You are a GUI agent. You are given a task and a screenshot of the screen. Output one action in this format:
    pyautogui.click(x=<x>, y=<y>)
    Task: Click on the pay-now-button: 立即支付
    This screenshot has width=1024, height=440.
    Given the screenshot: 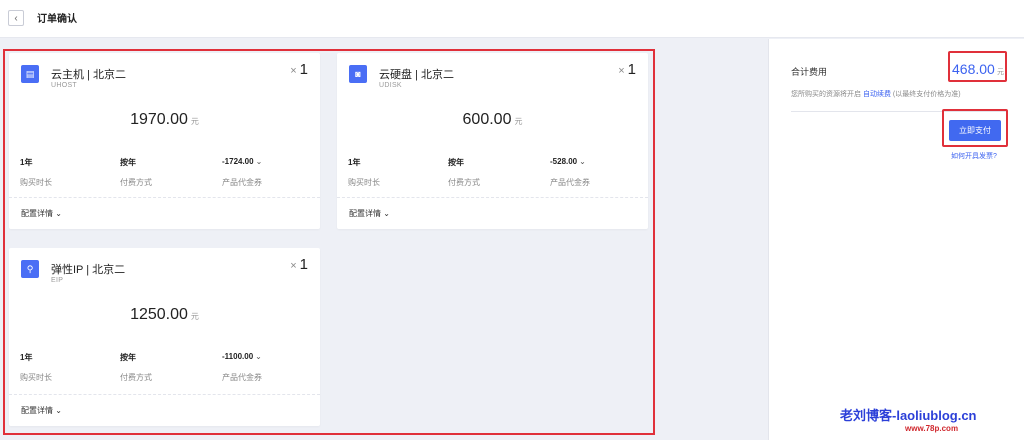 What is the action you would take?
    pyautogui.click(x=975, y=130)
    